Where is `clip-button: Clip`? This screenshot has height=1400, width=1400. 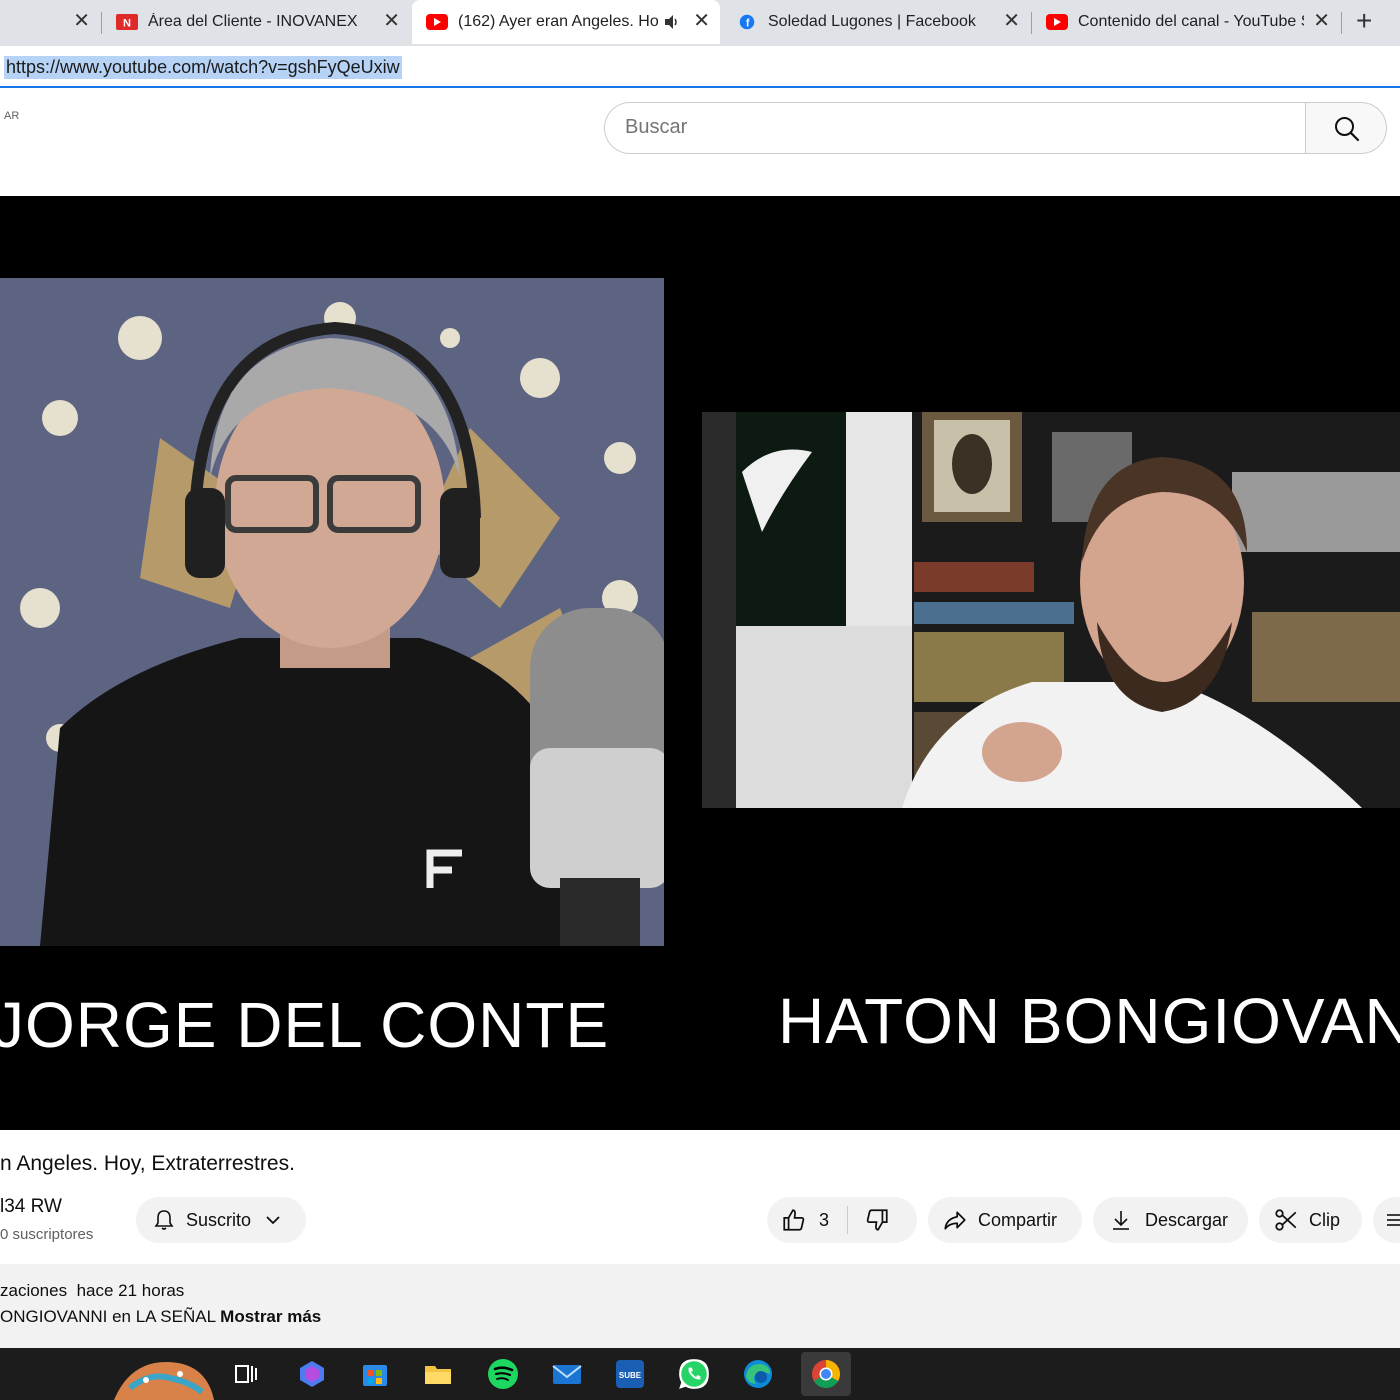
clip-button: Clip is located at coordinates (1310, 1220).